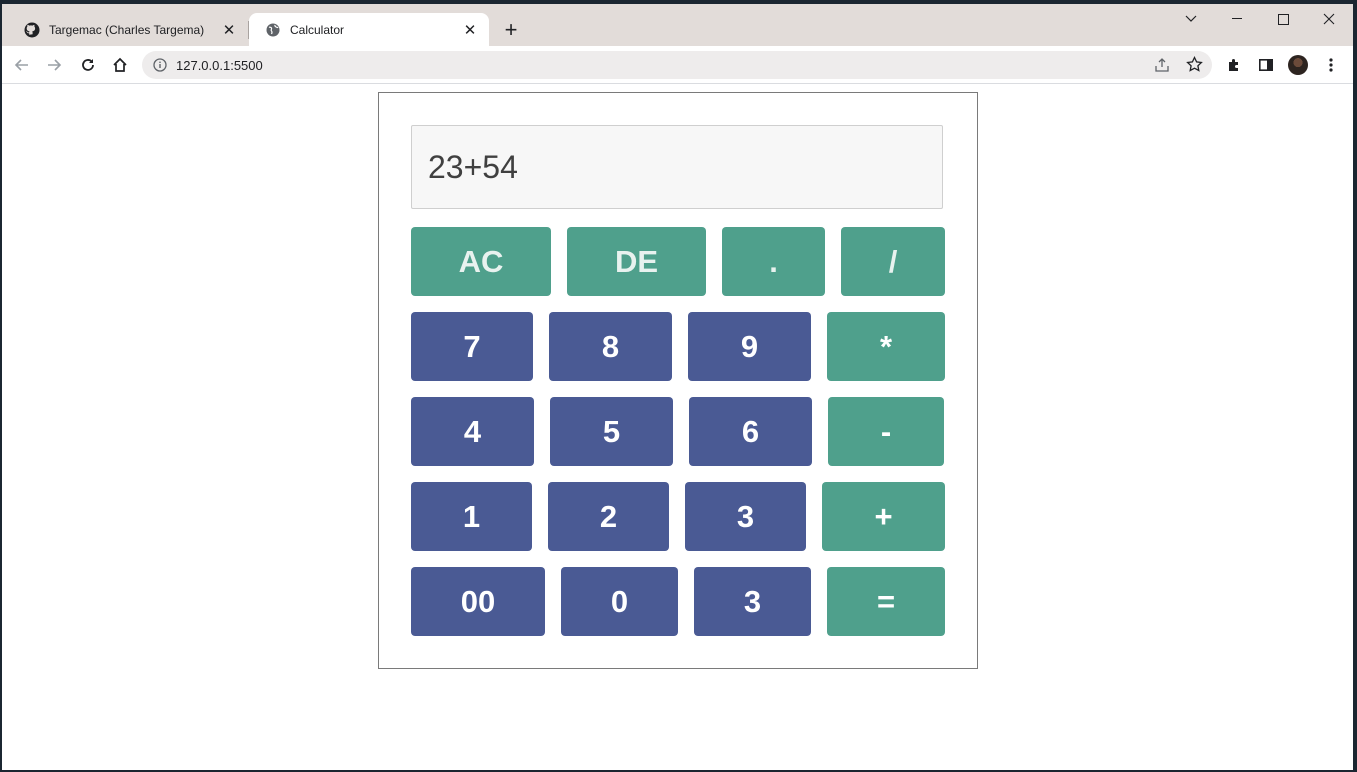 The width and height of the screenshot is (1357, 772). Describe the element at coordinates (752, 601) in the screenshot. I see `three-button-bottom: 3` at that location.